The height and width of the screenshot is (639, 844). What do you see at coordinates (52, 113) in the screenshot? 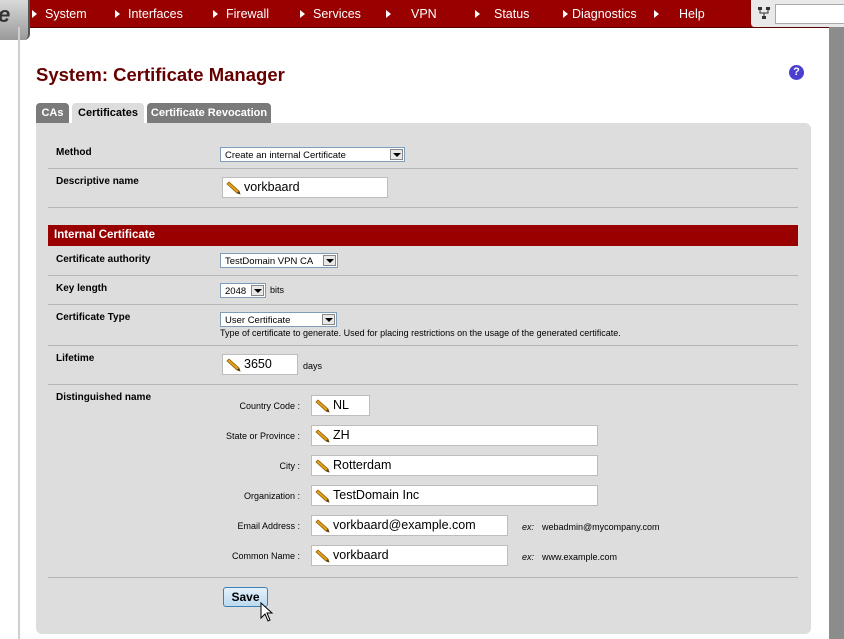
I see `tab-cas: CAs` at bounding box center [52, 113].